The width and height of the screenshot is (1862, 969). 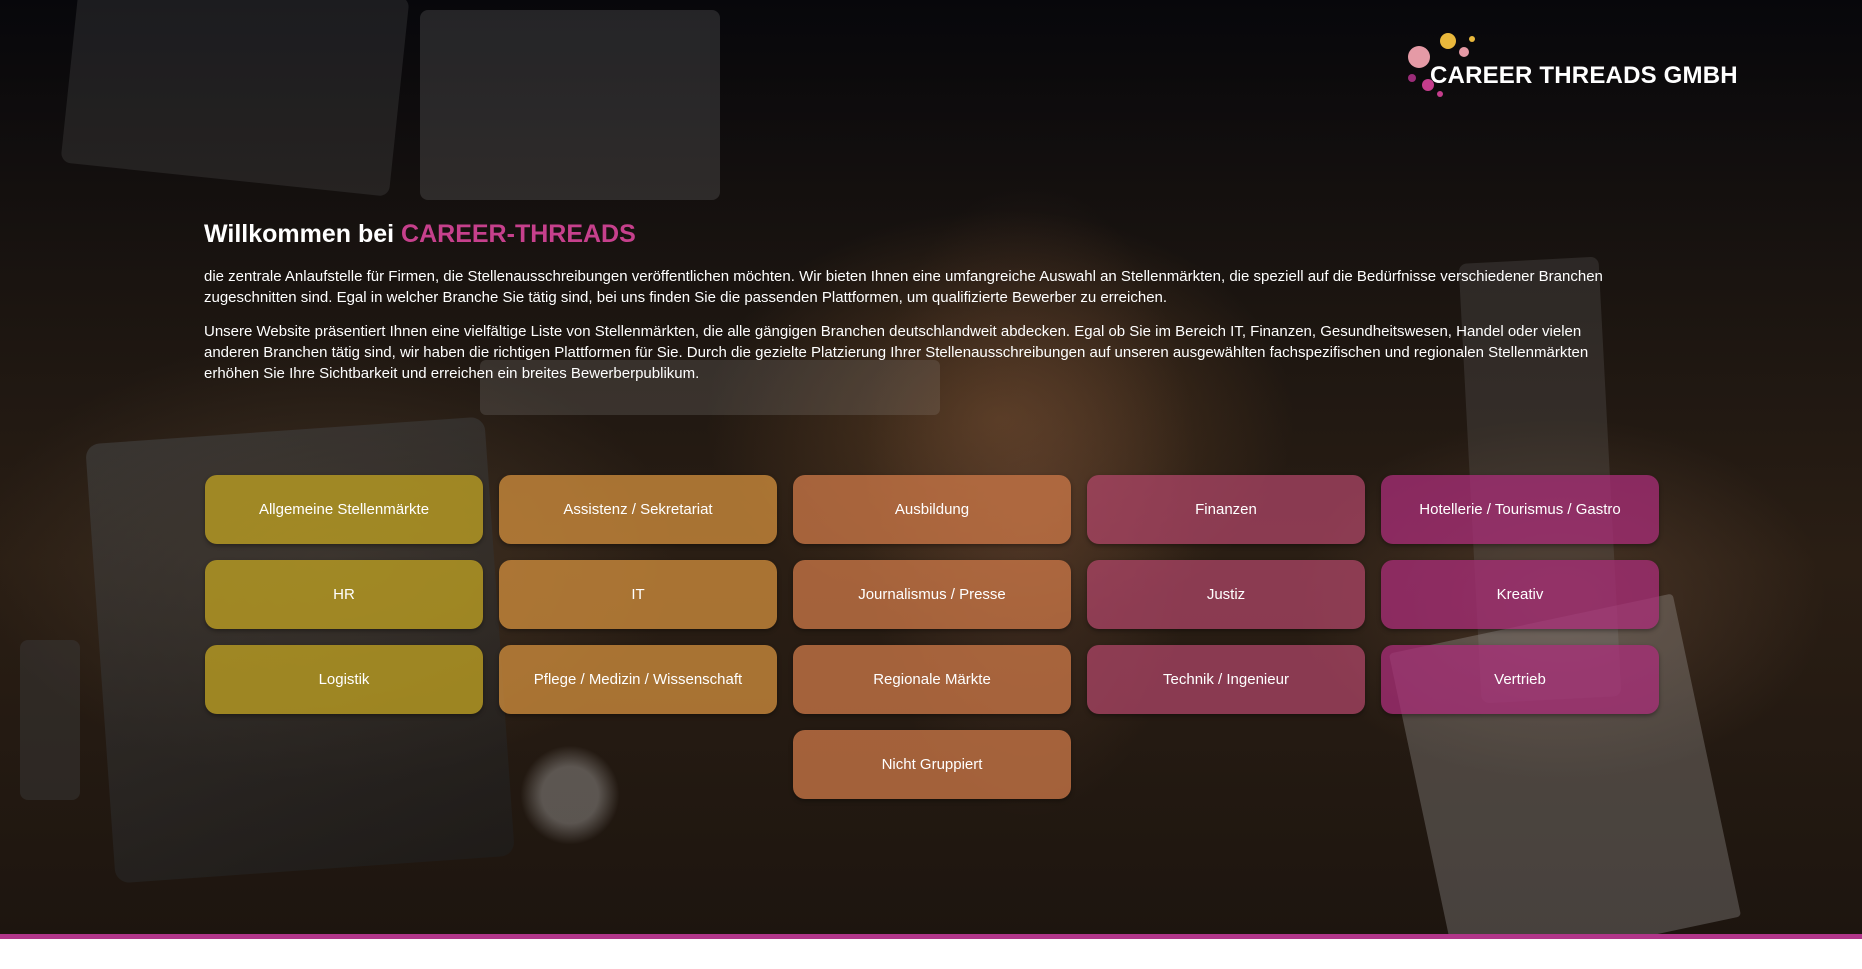 What do you see at coordinates (932, 679) in the screenshot?
I see `category-button-regionale-maerkte: Regionale Märkte` at bounding box center [932, 679].